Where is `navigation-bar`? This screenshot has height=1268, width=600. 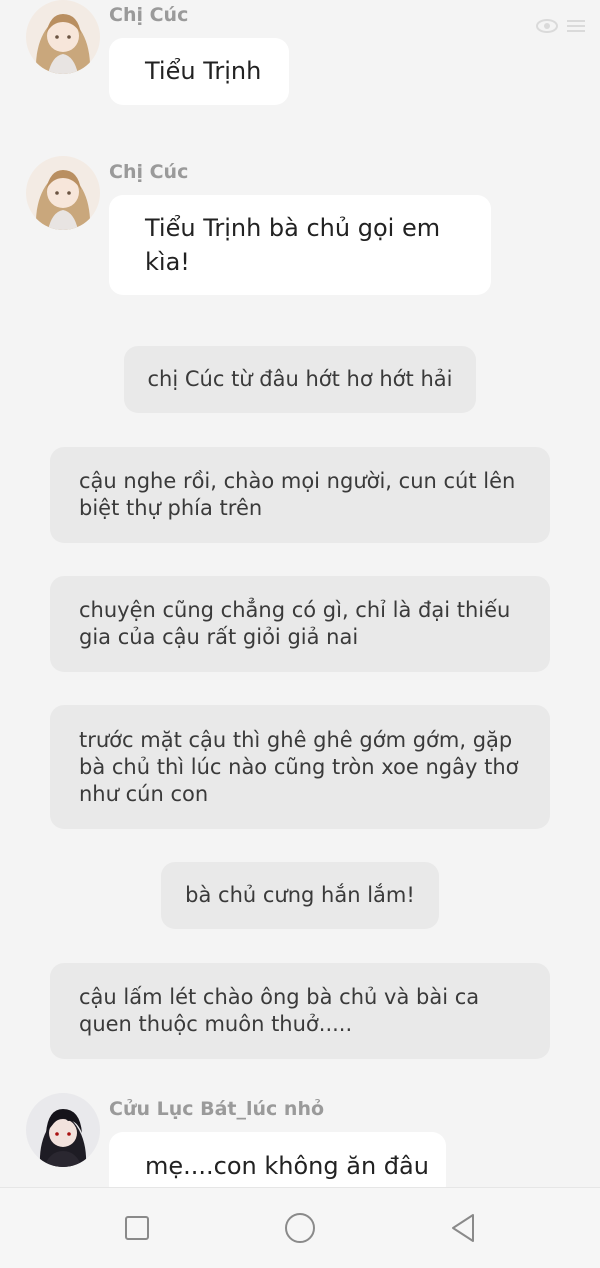
navigation-bar is located at coordinates (300, 1227).